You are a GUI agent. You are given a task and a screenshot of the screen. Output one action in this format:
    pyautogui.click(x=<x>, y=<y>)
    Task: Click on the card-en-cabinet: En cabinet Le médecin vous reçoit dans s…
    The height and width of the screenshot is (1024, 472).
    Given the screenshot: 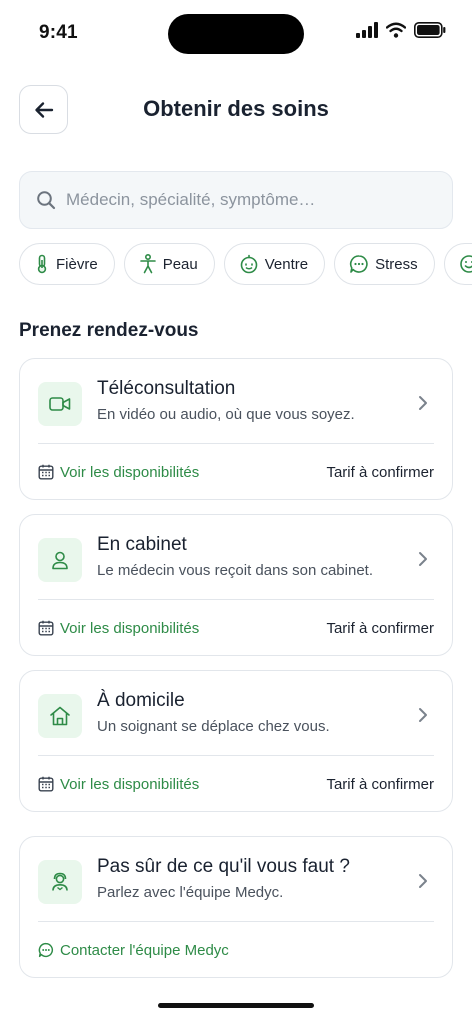 What is the action you would take?
    pyautogui.click(x=236, y=585)
    